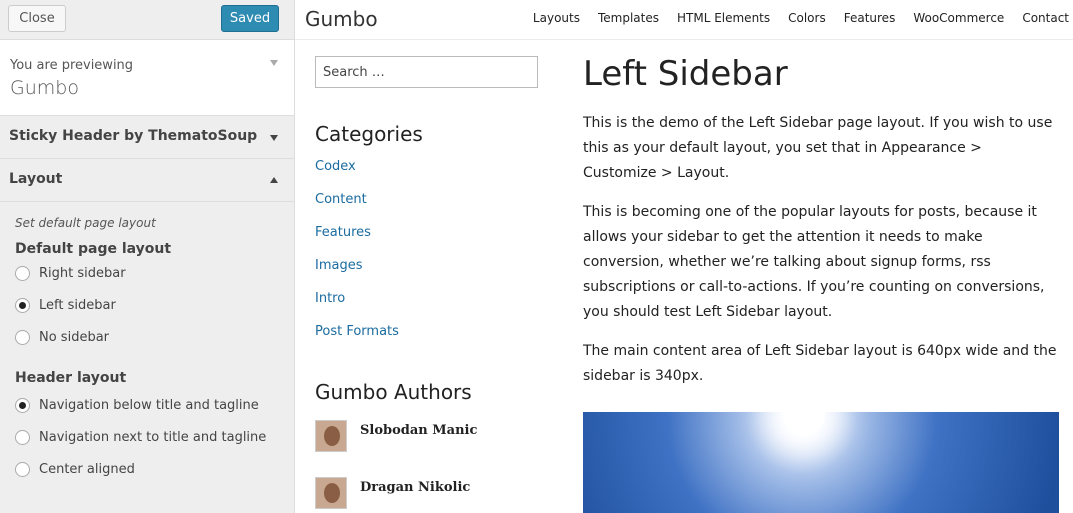  I want to click on author-item: Slobodan Manic, so click(426, 444).